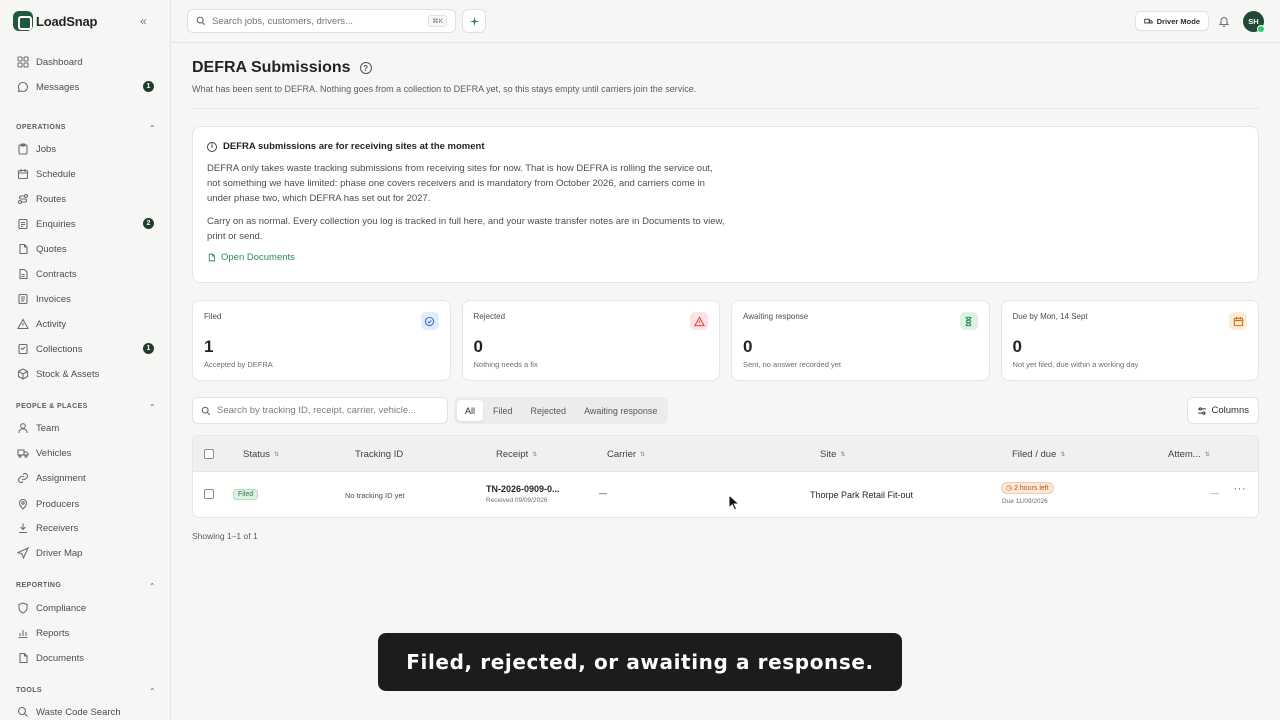 Image resolution: width=1280 pixels, height=720 pixels. I want to click on bell-icon, so click(1224, 23).